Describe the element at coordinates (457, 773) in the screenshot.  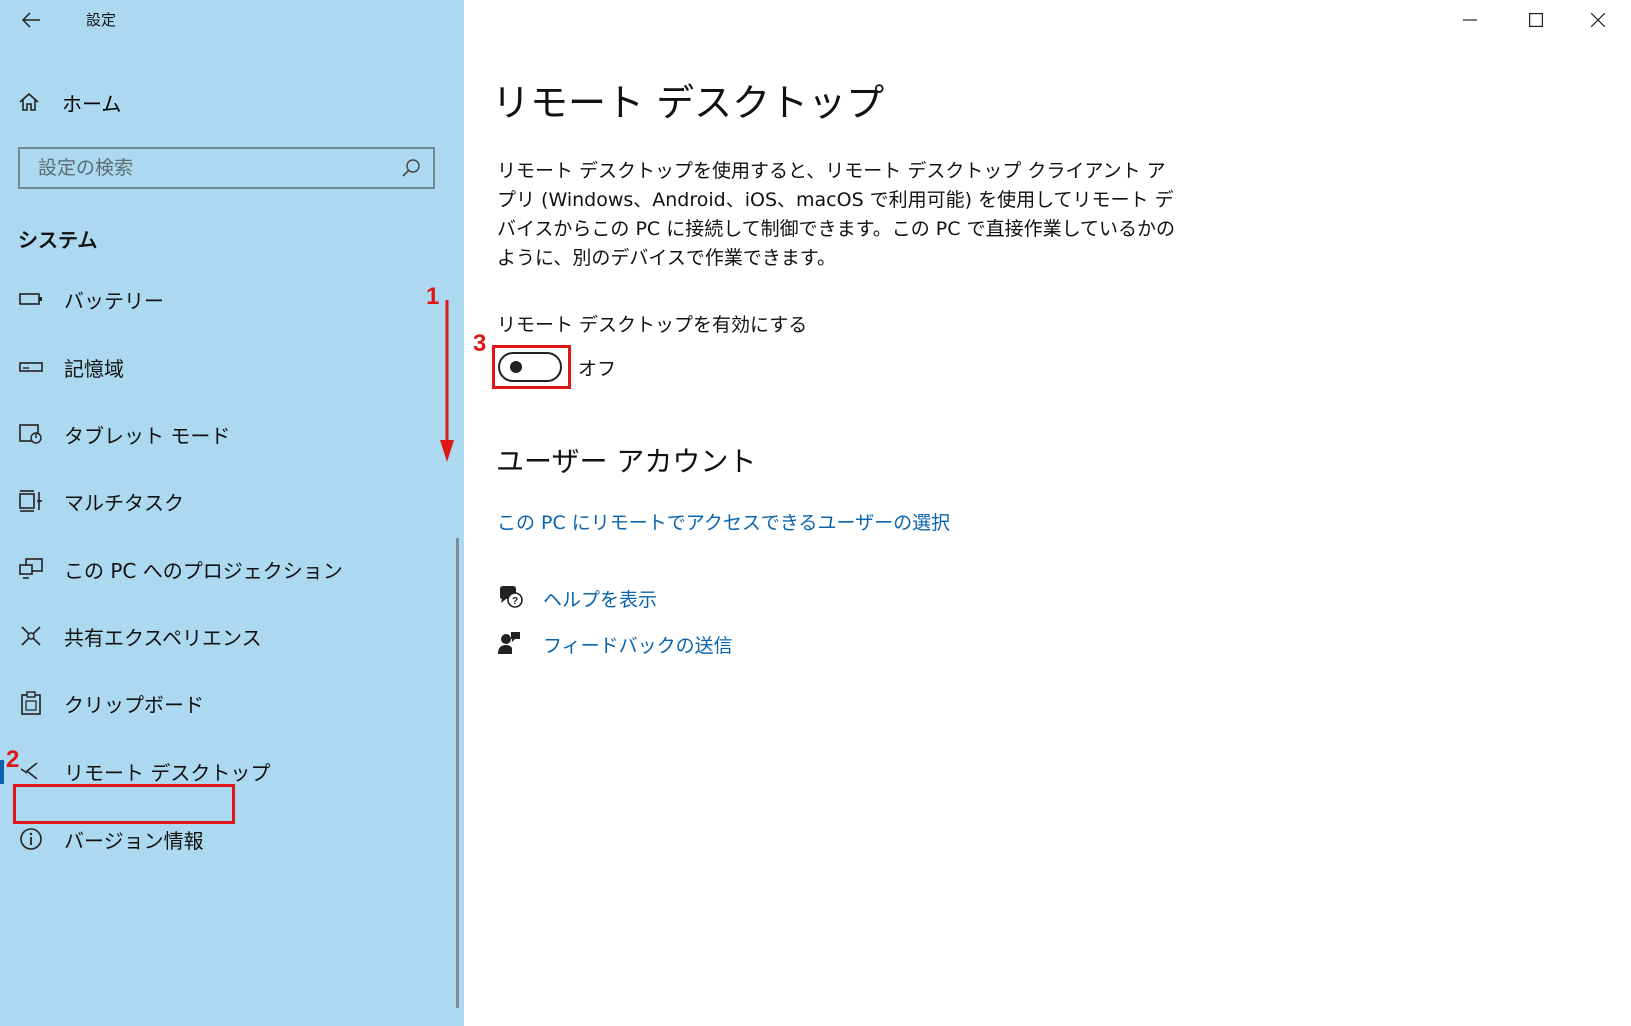
I see `sidebar-scrollbar` at that location.